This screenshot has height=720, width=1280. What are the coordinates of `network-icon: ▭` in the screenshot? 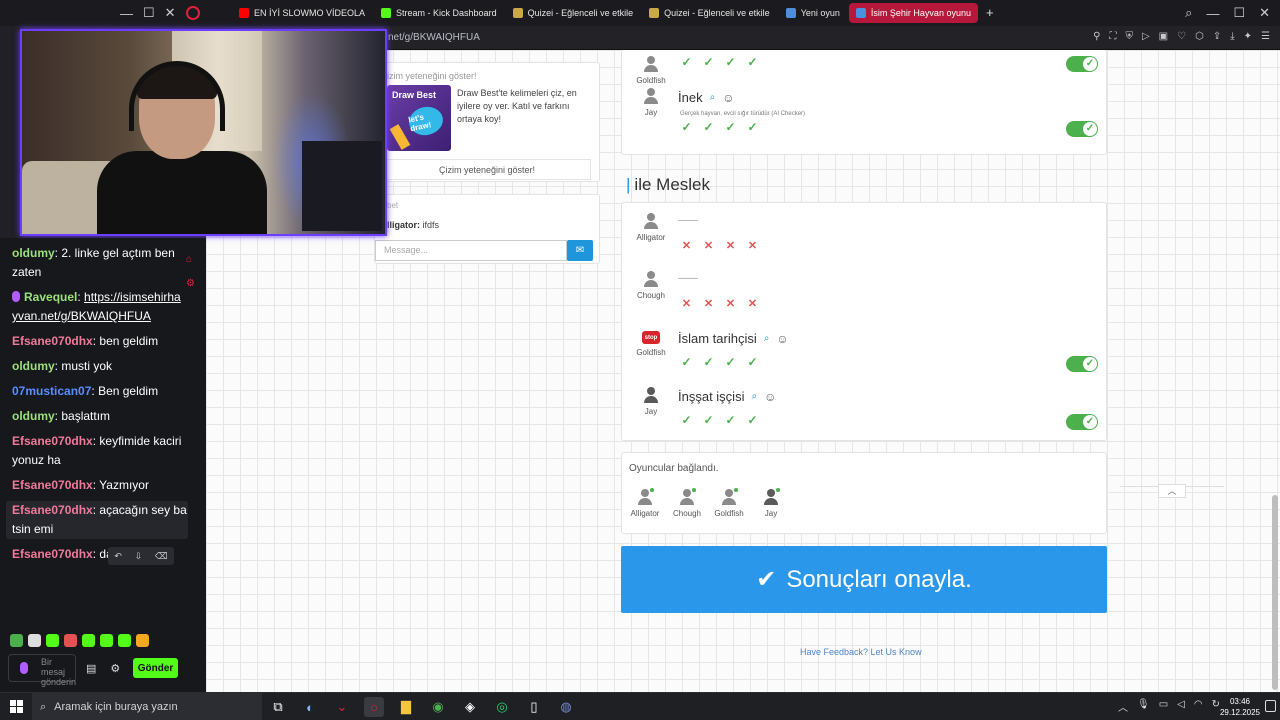 It's located at (1163, 706).